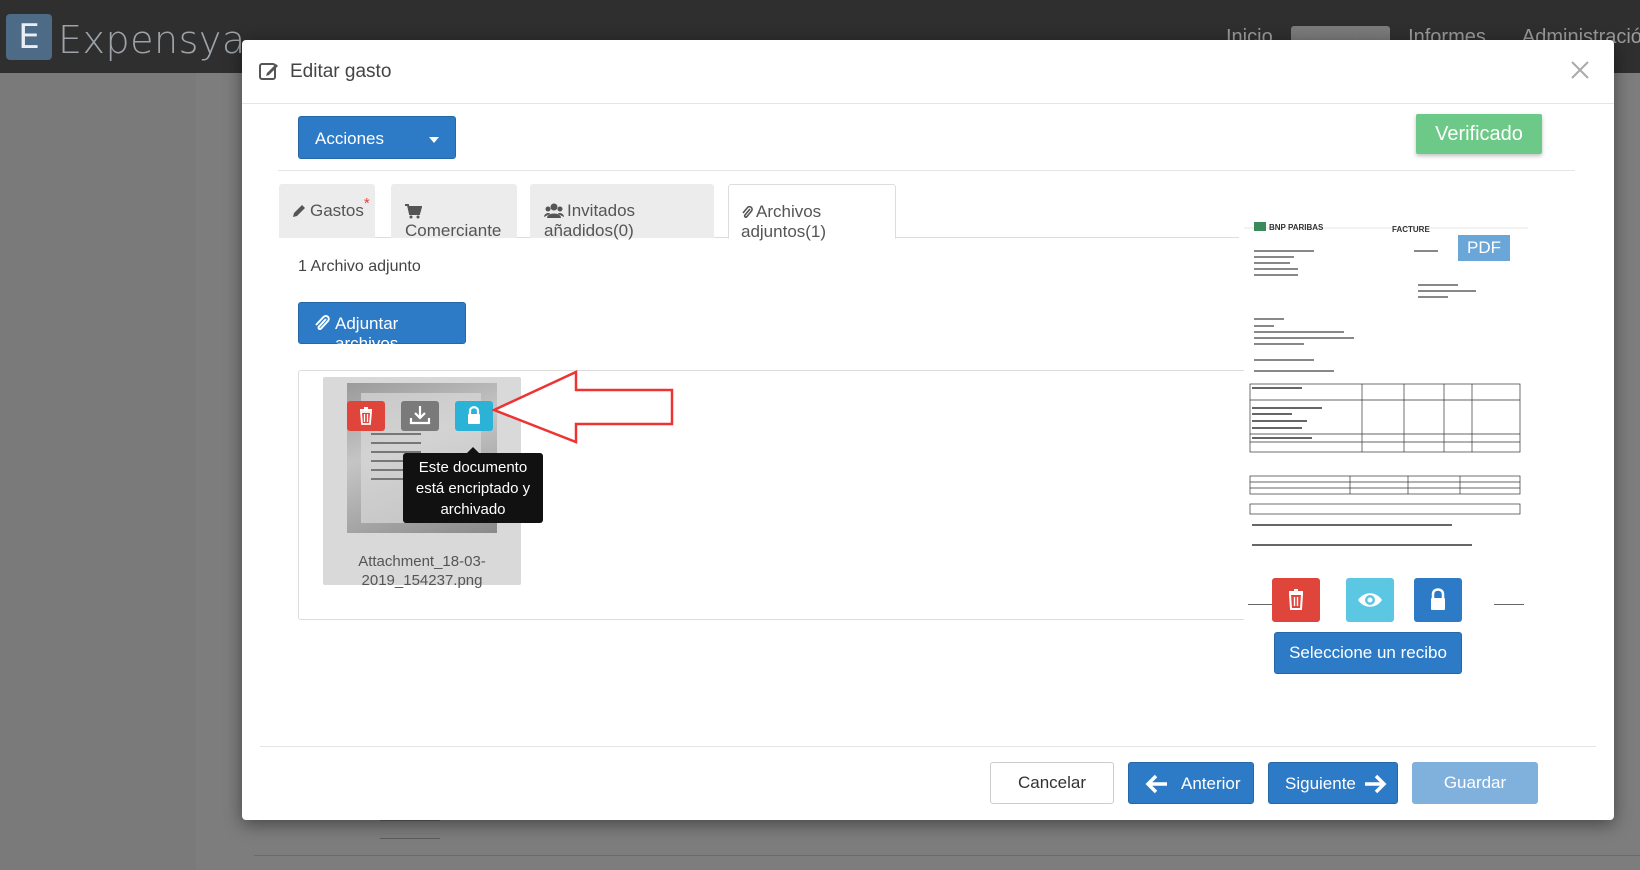 Image resolution: width=1640 pixels, height=870 pixels. I want to click on tab-archivos-adjuntos: Archivos adjuntos(1), so click(812, 212).